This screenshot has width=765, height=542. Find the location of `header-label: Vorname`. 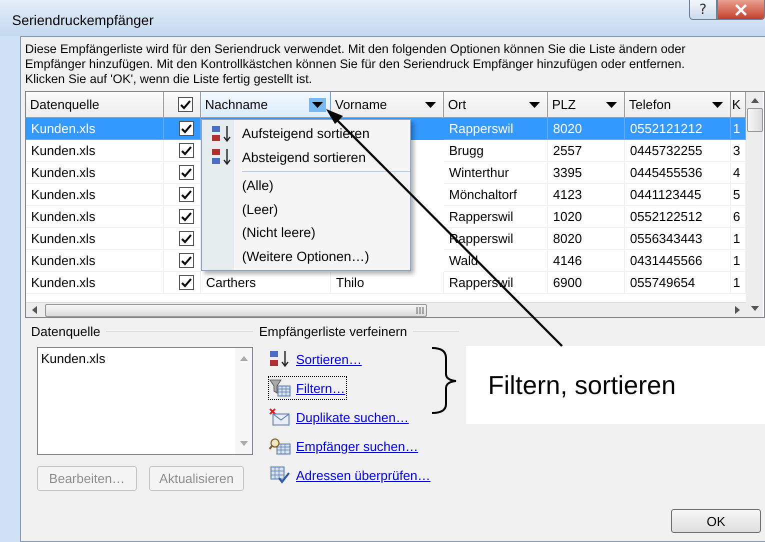

header-label: Vorname is located at coordinates (361, 104).